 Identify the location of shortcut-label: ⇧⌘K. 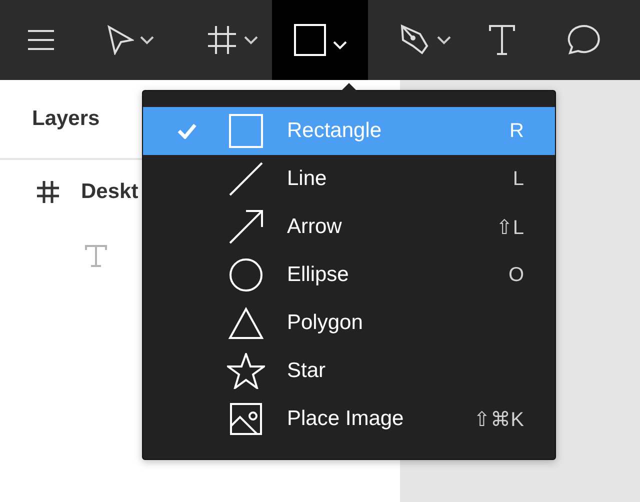
(499, 420).